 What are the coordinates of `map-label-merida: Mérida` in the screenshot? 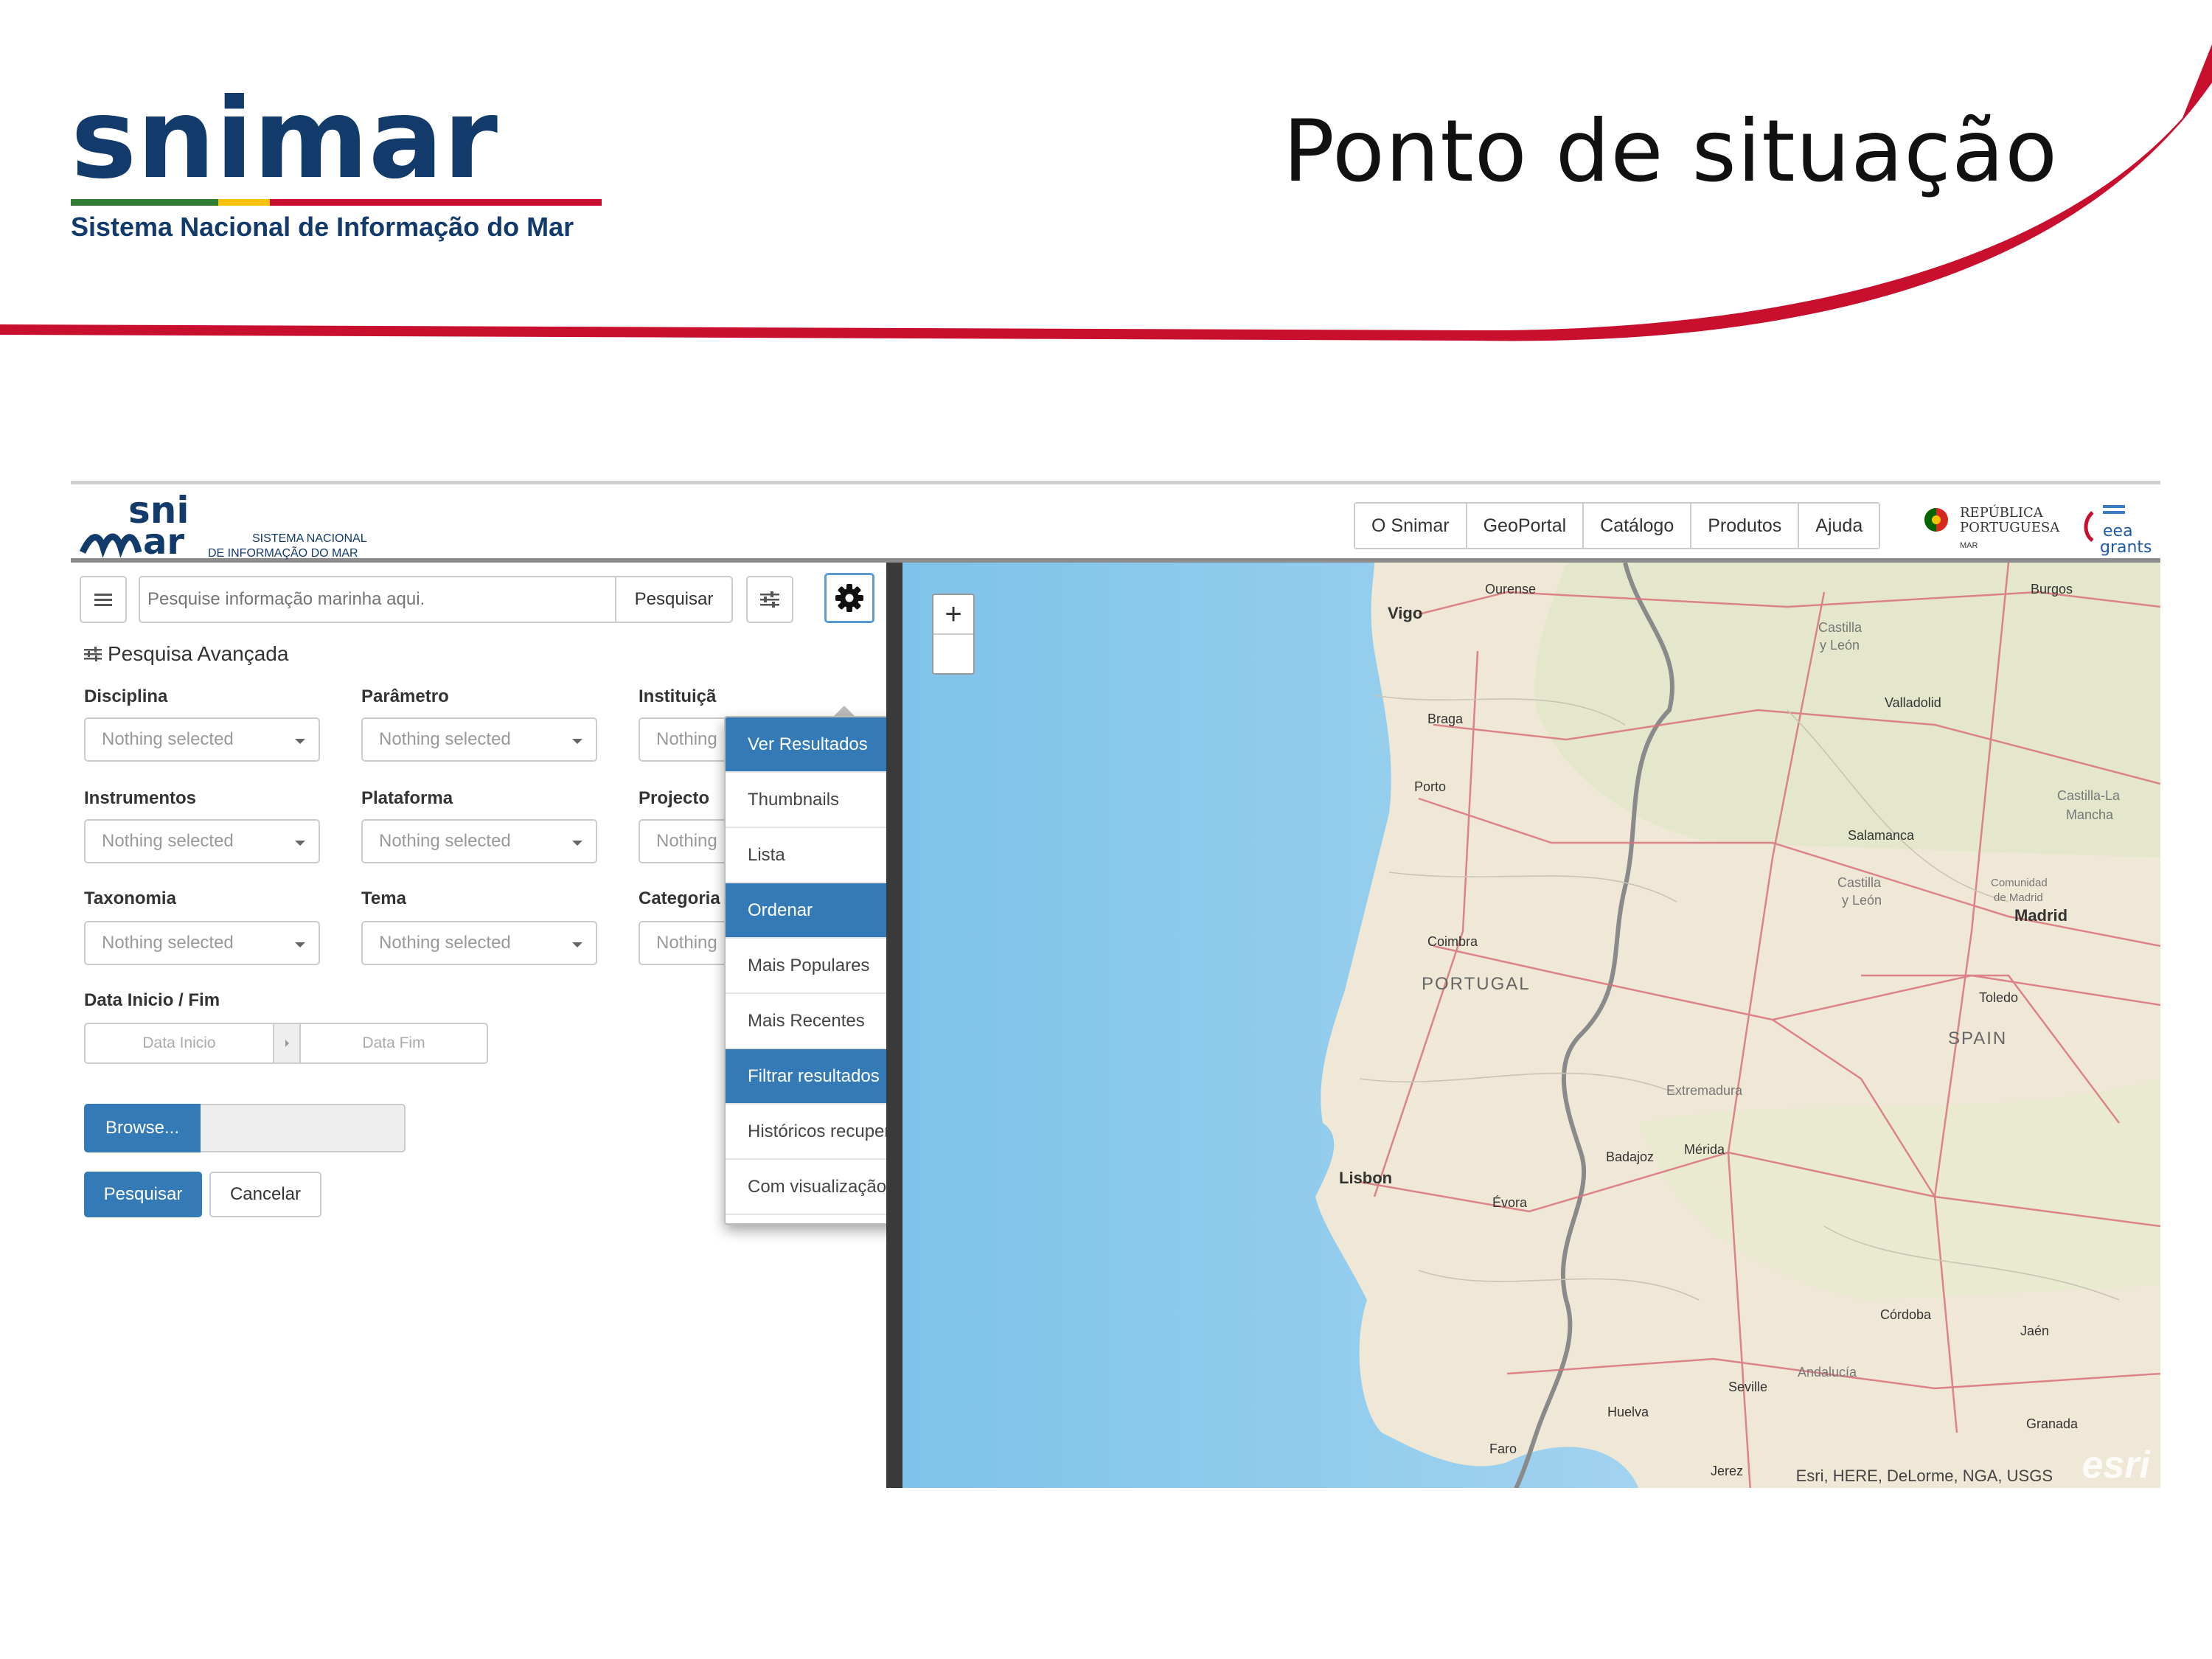 It's located at (1704, 1149).